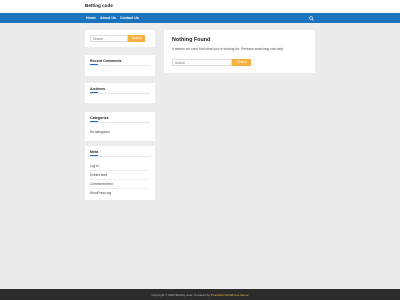 This screenshot has width=400, height=300. I want to click on archives-widget: Archives, so click(120, 93).